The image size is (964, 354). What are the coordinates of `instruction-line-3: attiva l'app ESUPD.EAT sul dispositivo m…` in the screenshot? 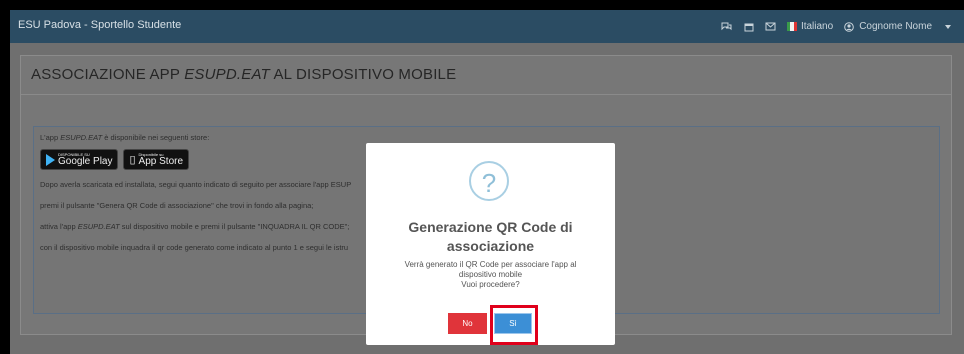 It's located at (195, 226).